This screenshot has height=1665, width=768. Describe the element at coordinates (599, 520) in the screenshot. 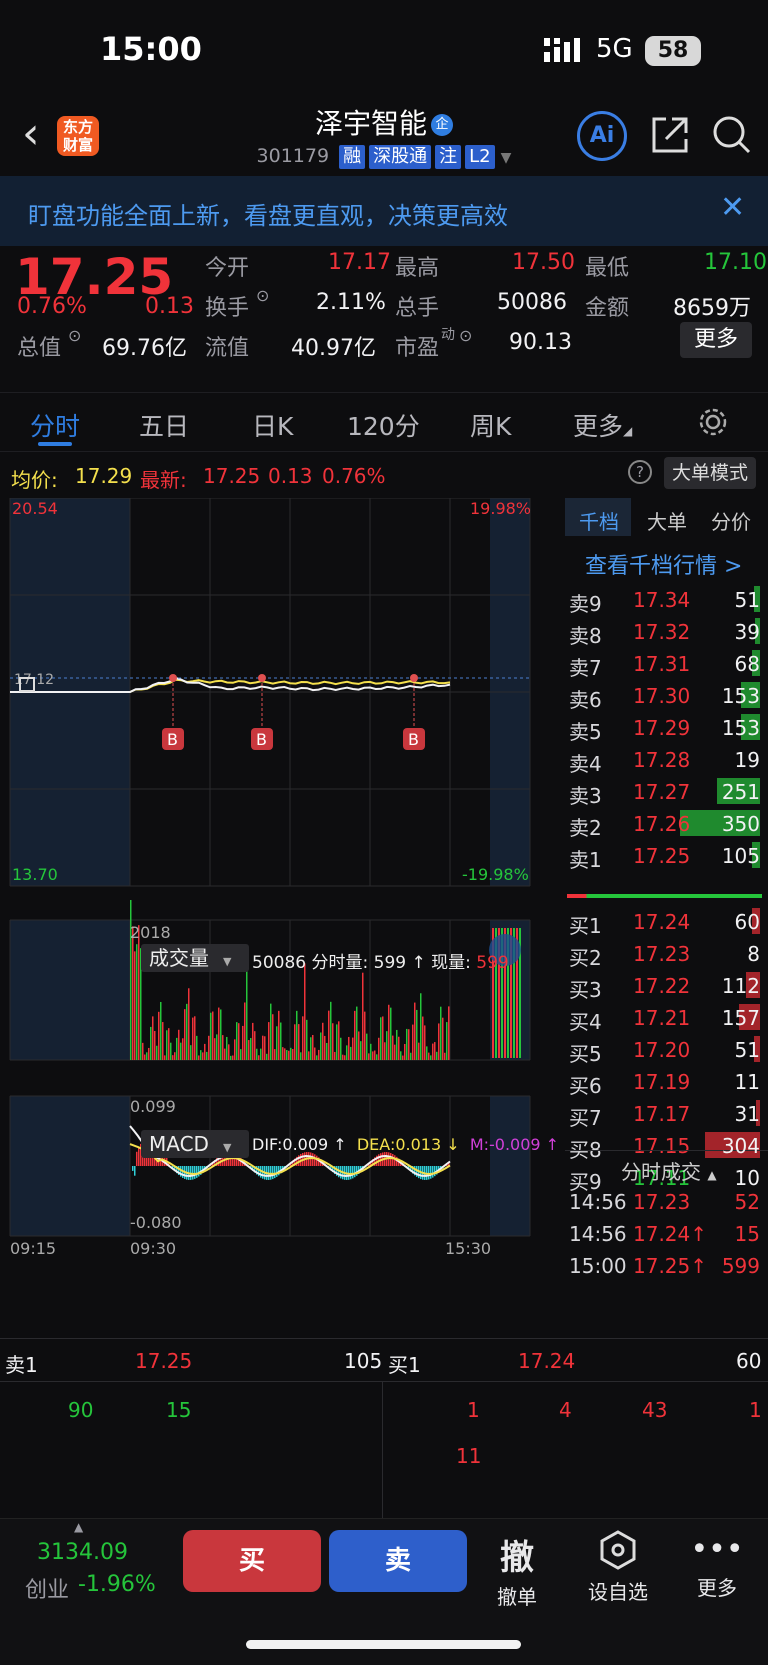

I see `ob-tab-depth: 千档` at that location.